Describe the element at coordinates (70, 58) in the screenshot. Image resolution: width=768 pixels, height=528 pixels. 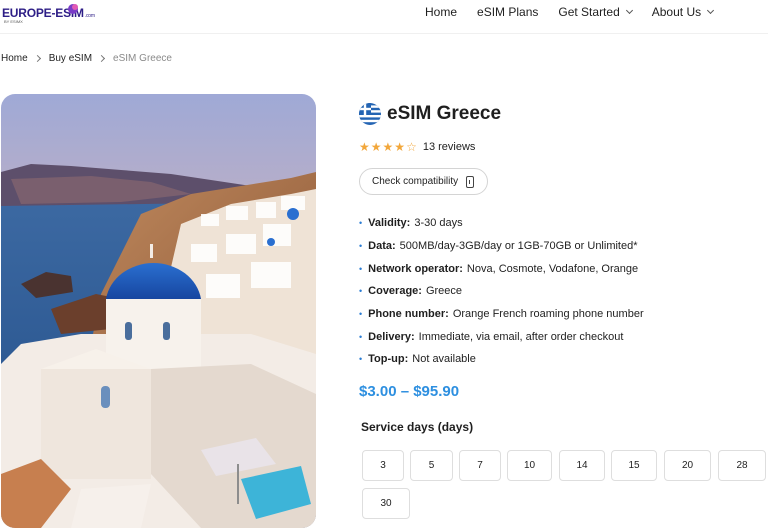
I see `breadcrumb-buy-esim: Buy eSIM` at that location.